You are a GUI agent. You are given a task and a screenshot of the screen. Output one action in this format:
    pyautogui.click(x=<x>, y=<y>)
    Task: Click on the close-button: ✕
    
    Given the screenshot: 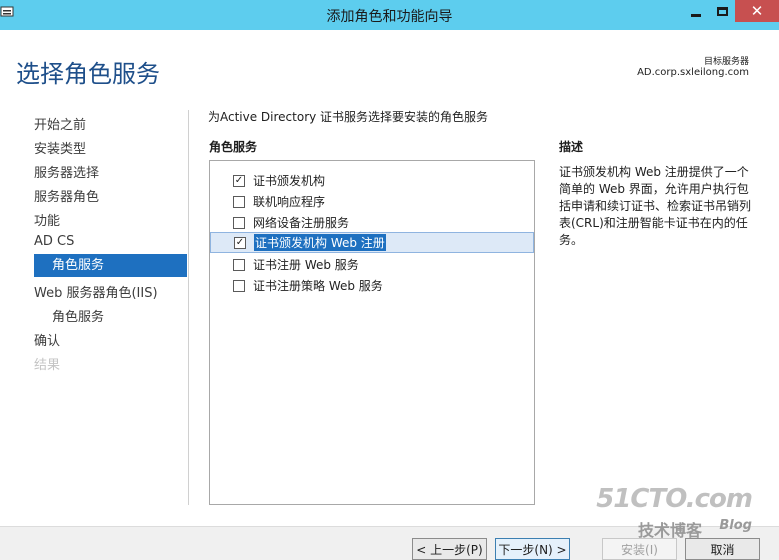 What is the action you would take?
    pyautogui.click(x=757, y=11)
    